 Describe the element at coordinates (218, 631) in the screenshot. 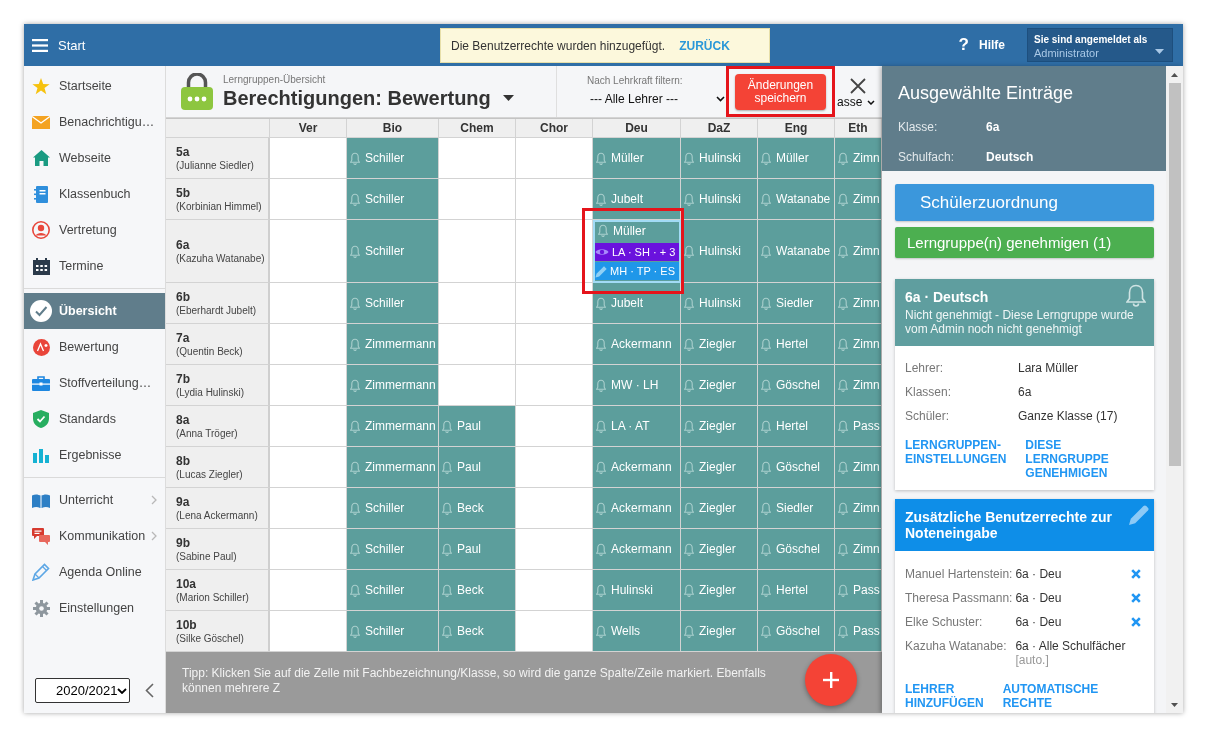

I see `row-header: 10b (Silke Göschel)` at that location.